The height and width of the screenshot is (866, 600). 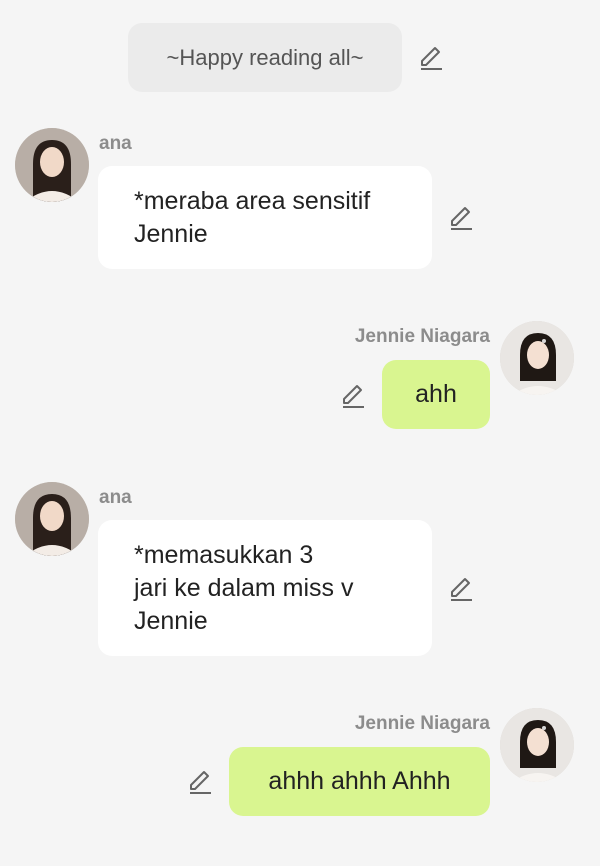 I want to click on message-text: jari ke dalam miss v, so click(x=244, y=587).